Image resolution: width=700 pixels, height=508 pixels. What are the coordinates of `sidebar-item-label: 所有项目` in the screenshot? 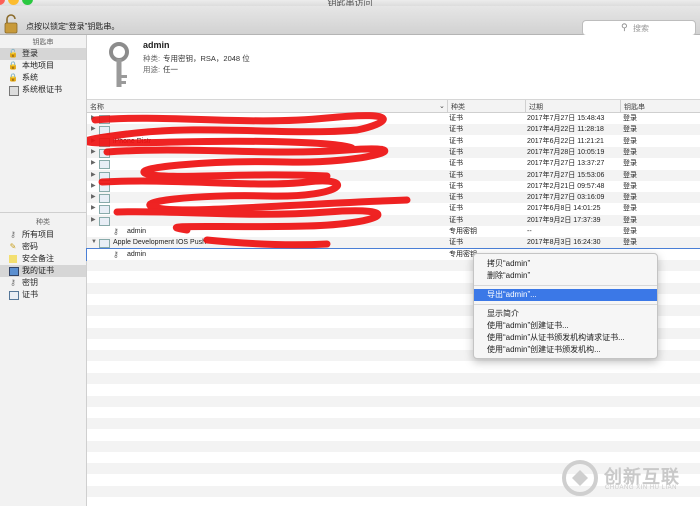 It's located at (38, 234).